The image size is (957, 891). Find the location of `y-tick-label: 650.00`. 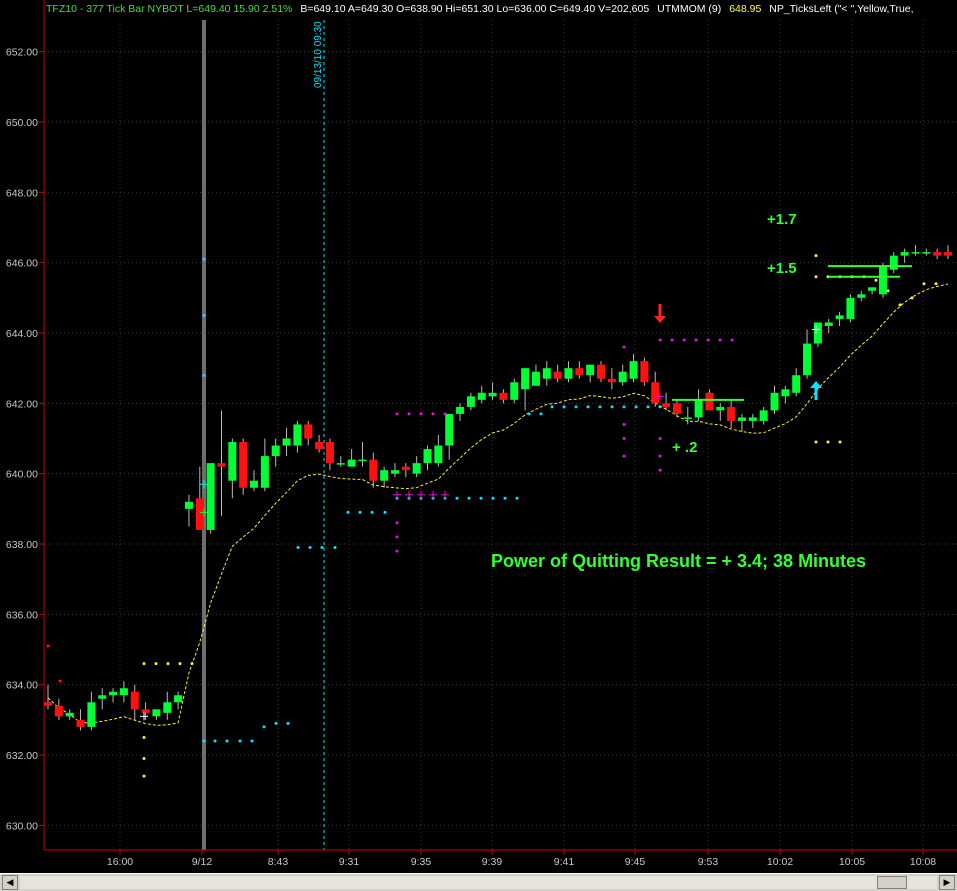

y-tick-label: 650.00 is located at coordinates (22, 123).